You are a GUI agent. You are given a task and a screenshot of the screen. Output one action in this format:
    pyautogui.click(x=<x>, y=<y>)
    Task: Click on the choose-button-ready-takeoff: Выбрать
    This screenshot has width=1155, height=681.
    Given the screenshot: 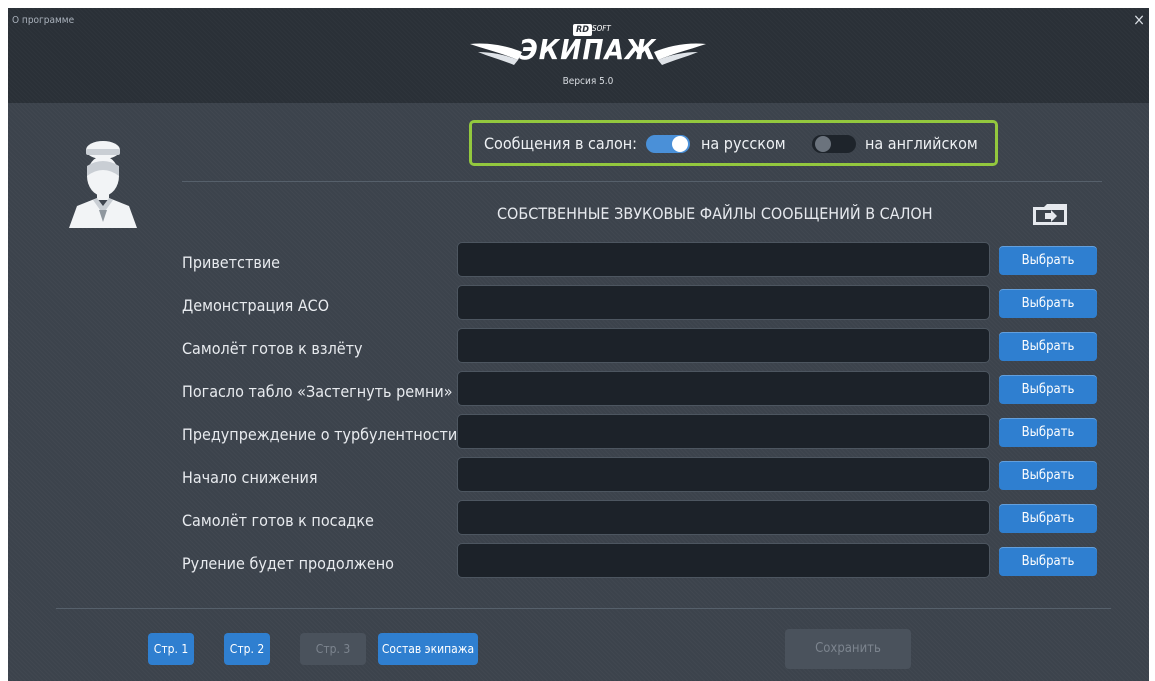 What is the action you would take?
    pyautogui.click(x=1048, y=346)
    